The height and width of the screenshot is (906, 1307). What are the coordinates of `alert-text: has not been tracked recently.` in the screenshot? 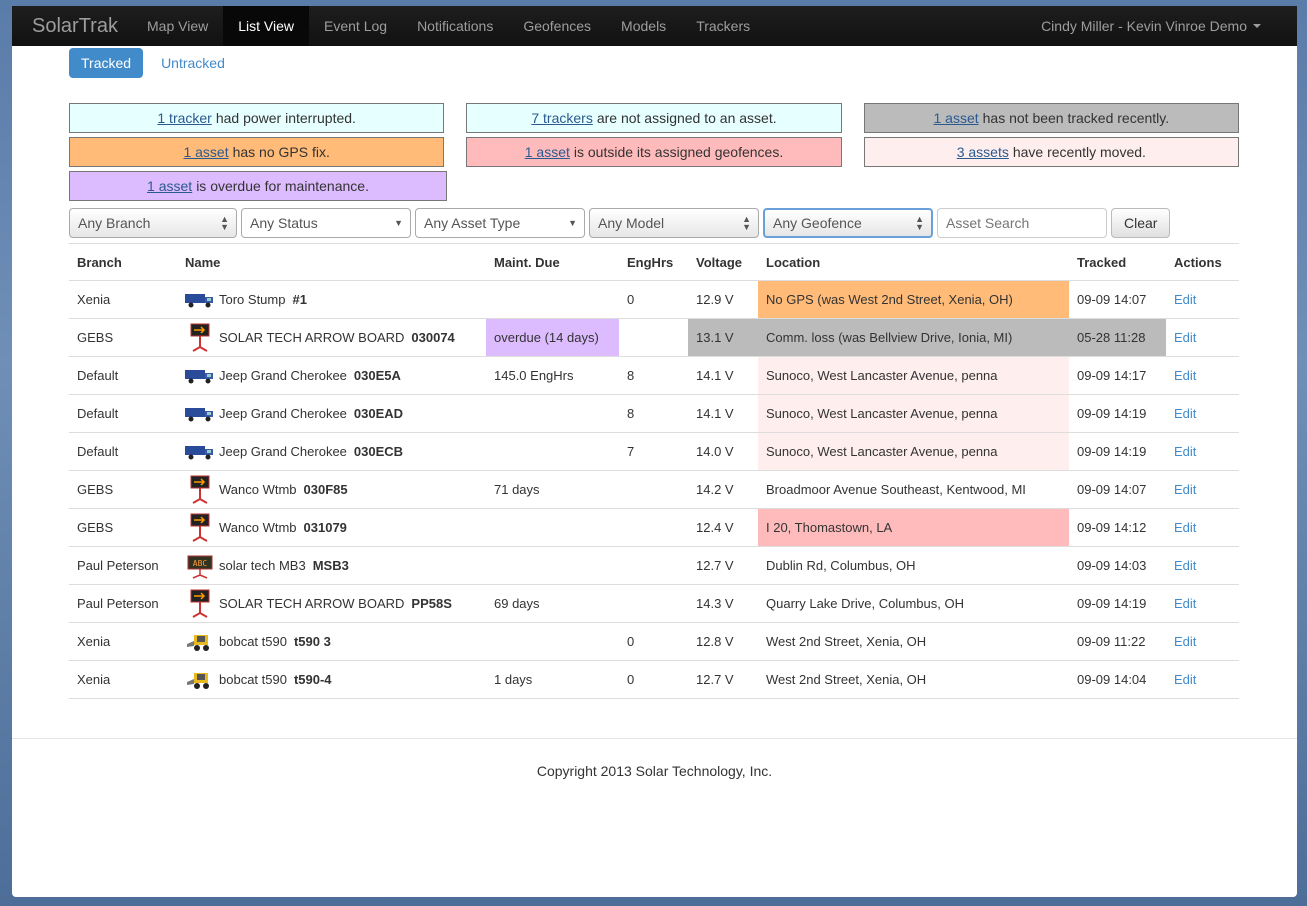 It's located at (1076, 118).